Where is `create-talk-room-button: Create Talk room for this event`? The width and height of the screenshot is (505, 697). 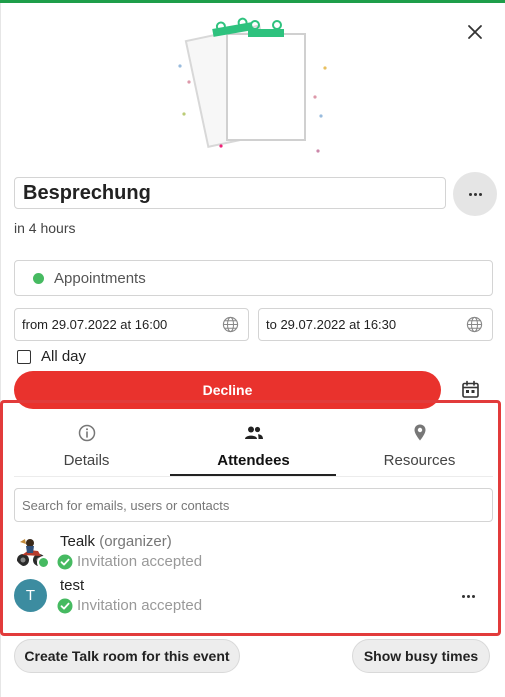
create-talk-room-button: Create Talk room for this event is located at coordinates (127, 656).